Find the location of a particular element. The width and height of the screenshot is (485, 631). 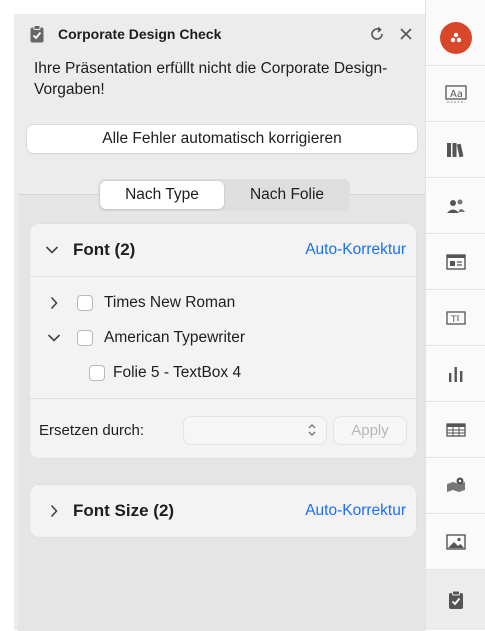

rail-design-check is located at coordinates (455, 600).